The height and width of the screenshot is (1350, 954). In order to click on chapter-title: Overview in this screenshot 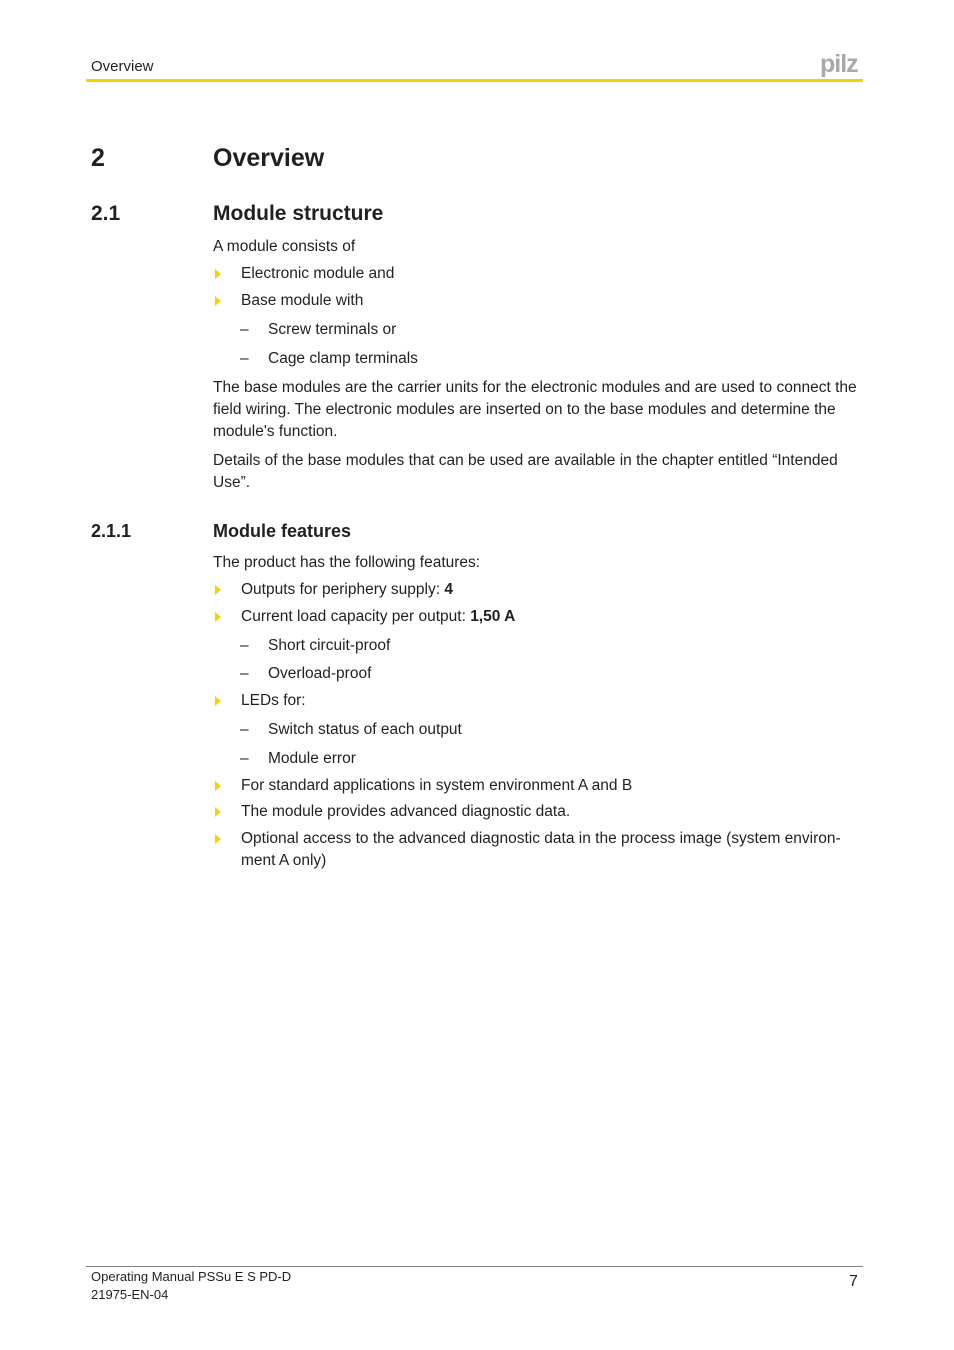, I will do `click(269, 158)`.